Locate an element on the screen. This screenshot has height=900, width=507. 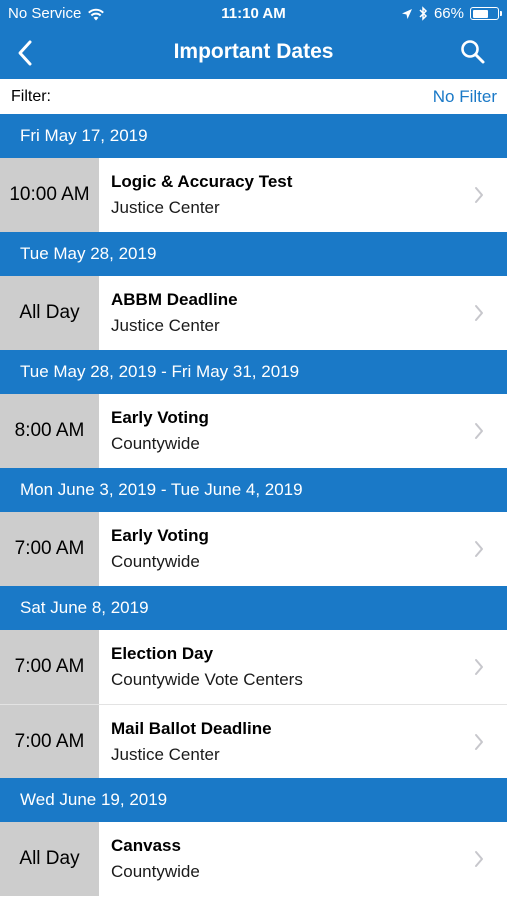
event-name: Election Day is located at coordinates (162, 653).